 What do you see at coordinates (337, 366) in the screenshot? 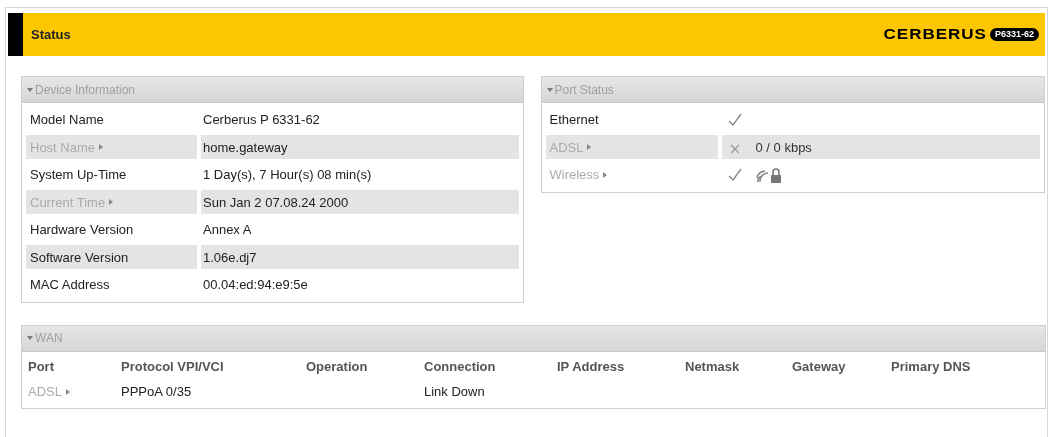
I see `column-header: Operation` at bounding box center [337, 366].